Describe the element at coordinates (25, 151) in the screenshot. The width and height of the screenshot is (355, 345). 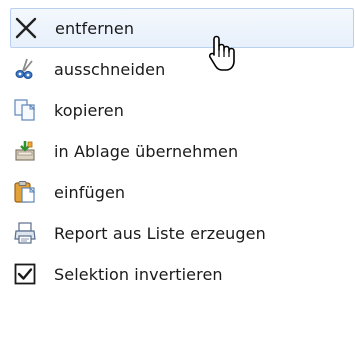
I see `add-to-clipboard-icon` at that location.